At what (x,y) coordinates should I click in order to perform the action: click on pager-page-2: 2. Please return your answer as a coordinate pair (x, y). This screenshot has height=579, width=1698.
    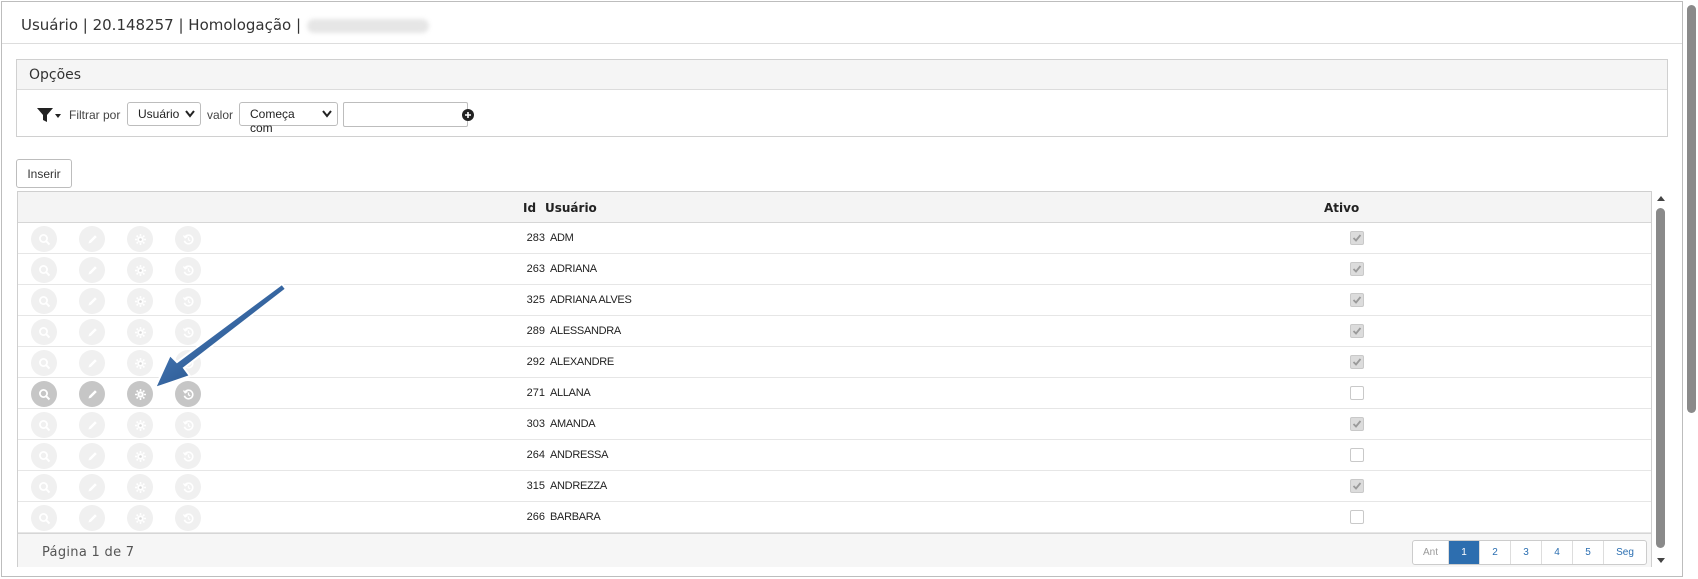
    Looking at the image, I should click on (1496, 552).